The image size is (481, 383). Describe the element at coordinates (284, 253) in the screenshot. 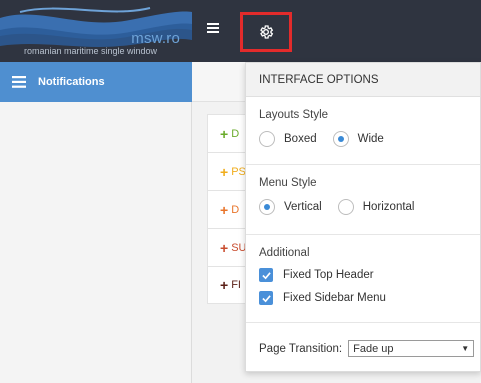

I see `section-title: Additional` at that location.